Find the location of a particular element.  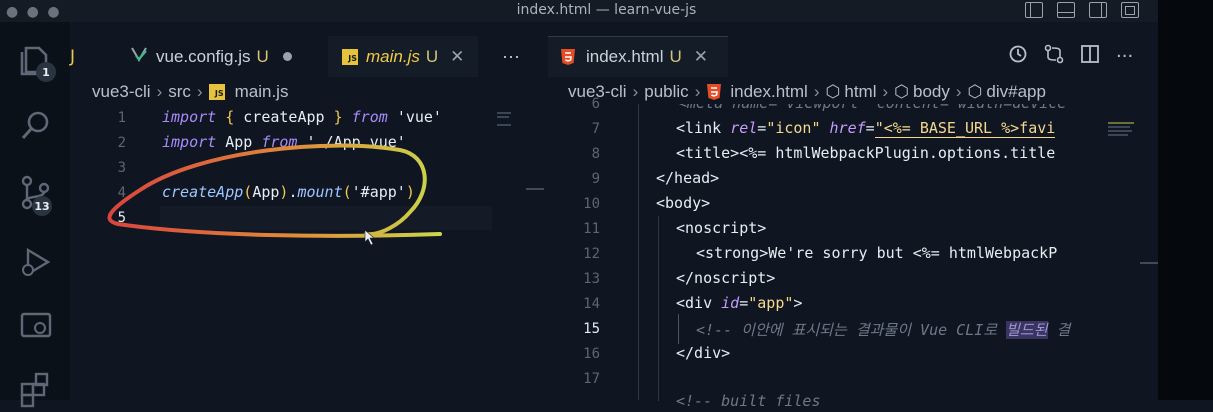

code-line-18: <!-- built files is located at coordinates (748, 401).